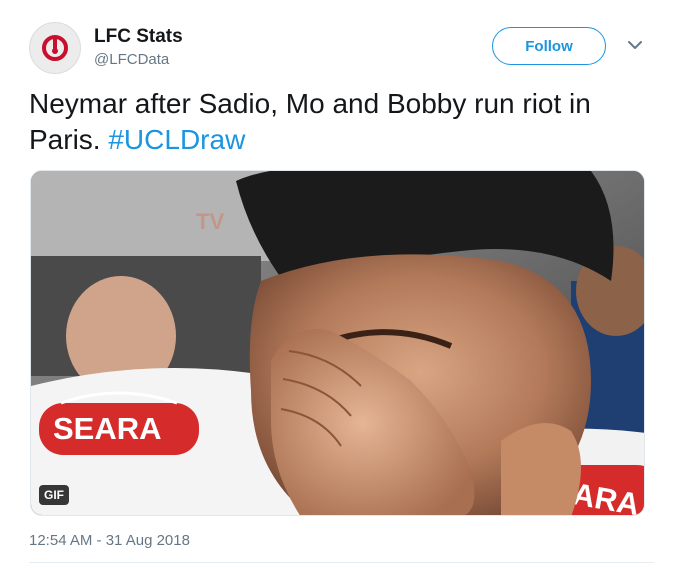  I want to click on tweet-header: LFC Stats @LFCData Follow, so click(339, 40).